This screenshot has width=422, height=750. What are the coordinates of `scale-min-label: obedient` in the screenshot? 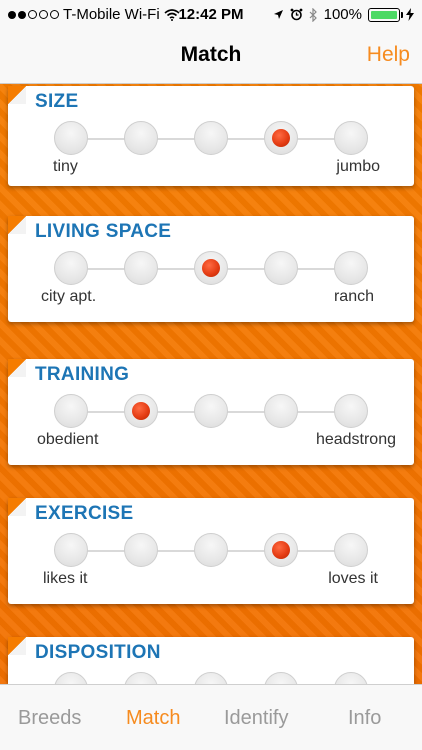 It's located at (68, 439).